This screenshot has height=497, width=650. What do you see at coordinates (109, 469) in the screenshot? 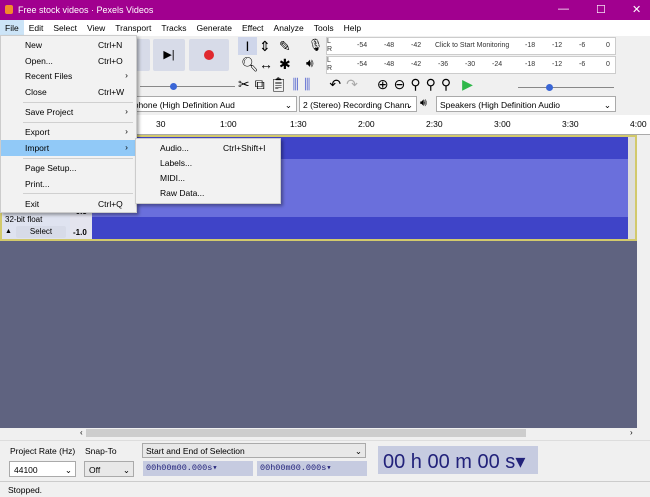
I see `snap-to-select: Off ⌄` at bounding box center [109, 469].